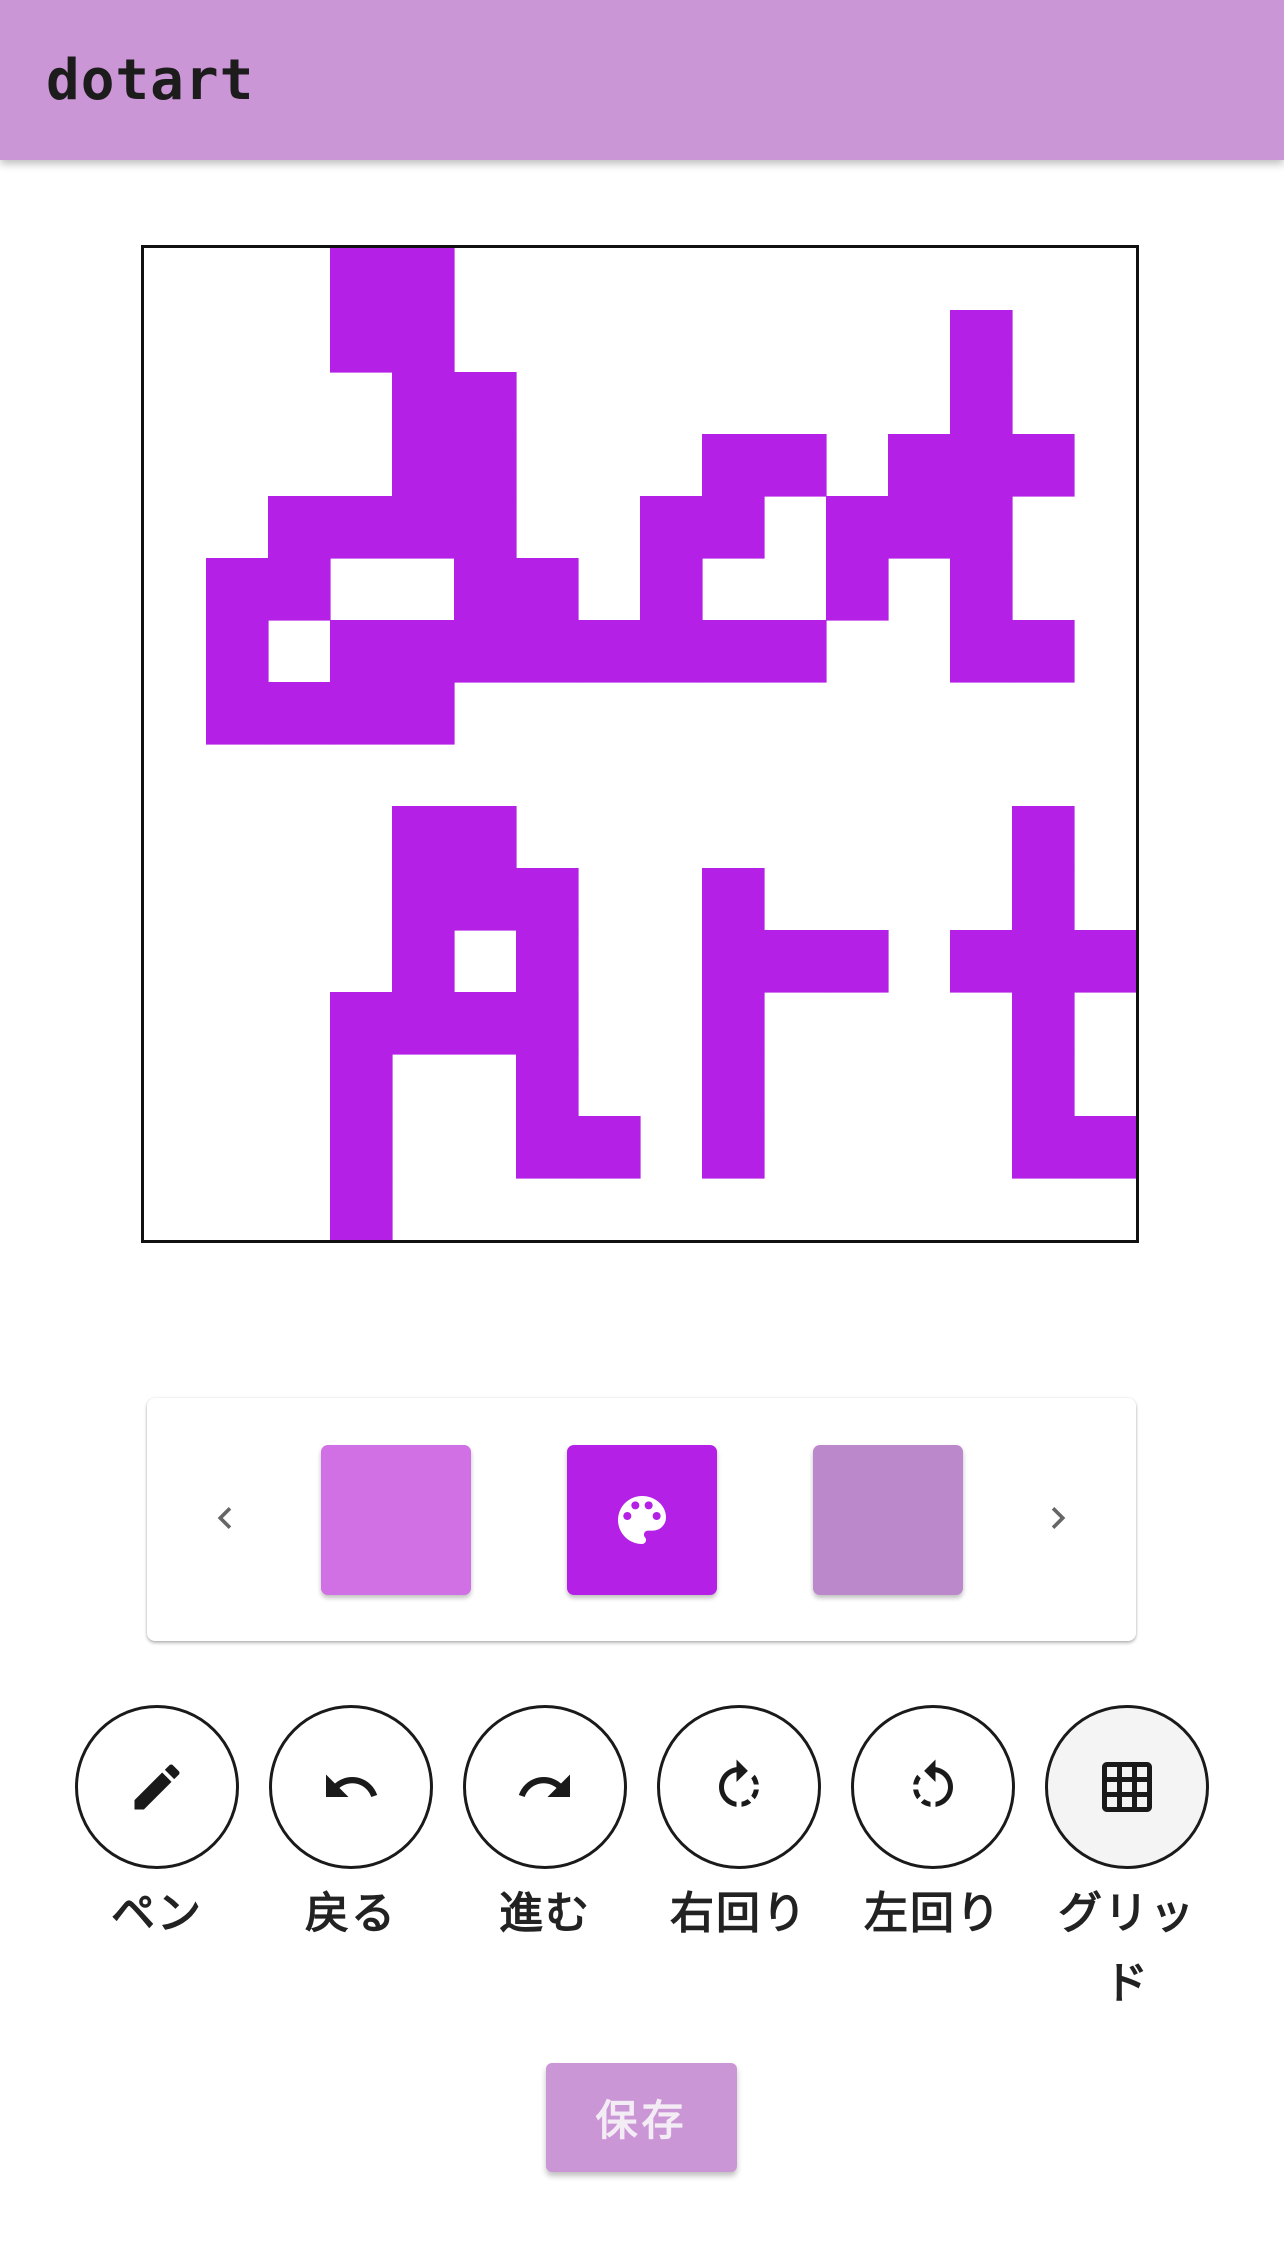 The height and width of the screenshot is (2243, 1284). Describe the element at coordinates (933, 1913) in the screenshot. I see `tool-label-rotate-left: 左回り` at that location.